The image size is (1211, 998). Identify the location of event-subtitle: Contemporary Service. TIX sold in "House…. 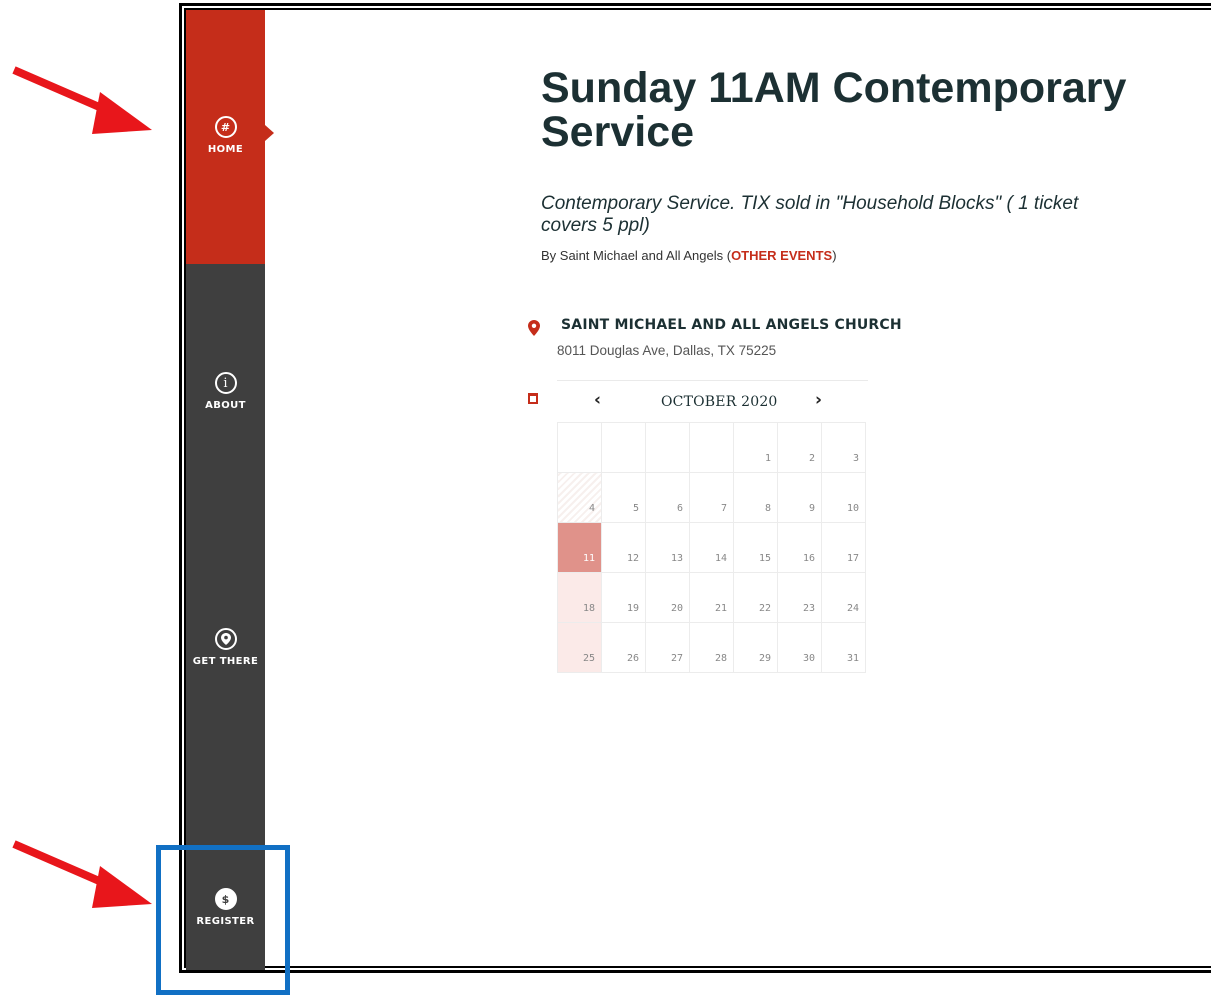
(810, 214).